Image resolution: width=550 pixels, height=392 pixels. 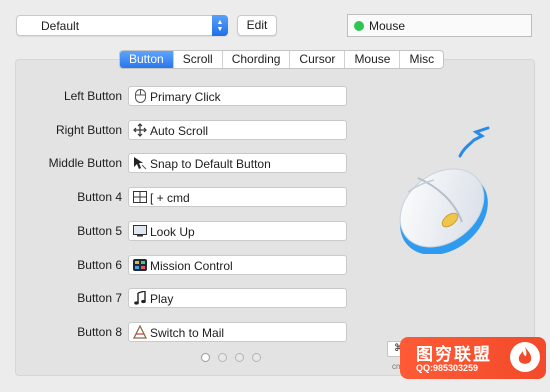 What do you see at coordinates (172, 232) in the screenshot?
I see `button5-action: Look Up` at bounding box center [172, 232].